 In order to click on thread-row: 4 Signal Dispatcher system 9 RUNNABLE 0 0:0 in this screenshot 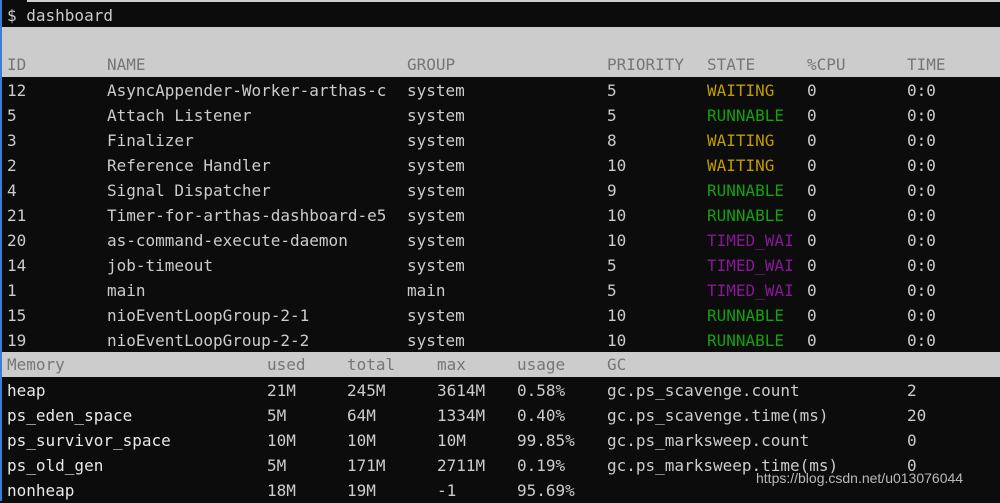, I will do `click(500, 190)`.